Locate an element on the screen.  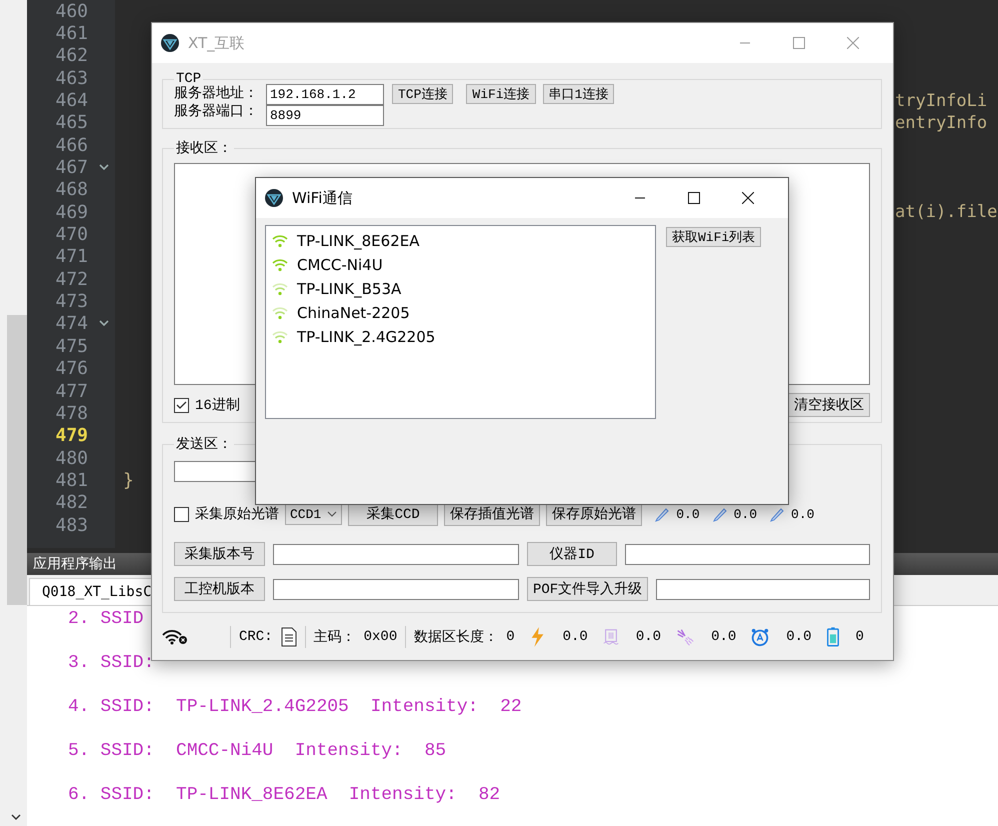
tank-icon is located at coordinates (611, 637).